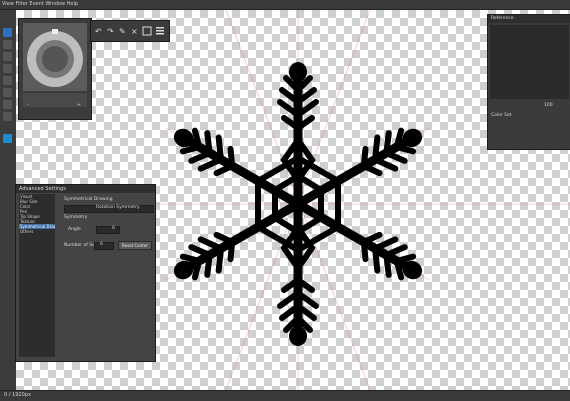  What do you see at coordinates (7, 56) in the screenshot?
I see `tool-select-icon` at bounding box center [7, 56].